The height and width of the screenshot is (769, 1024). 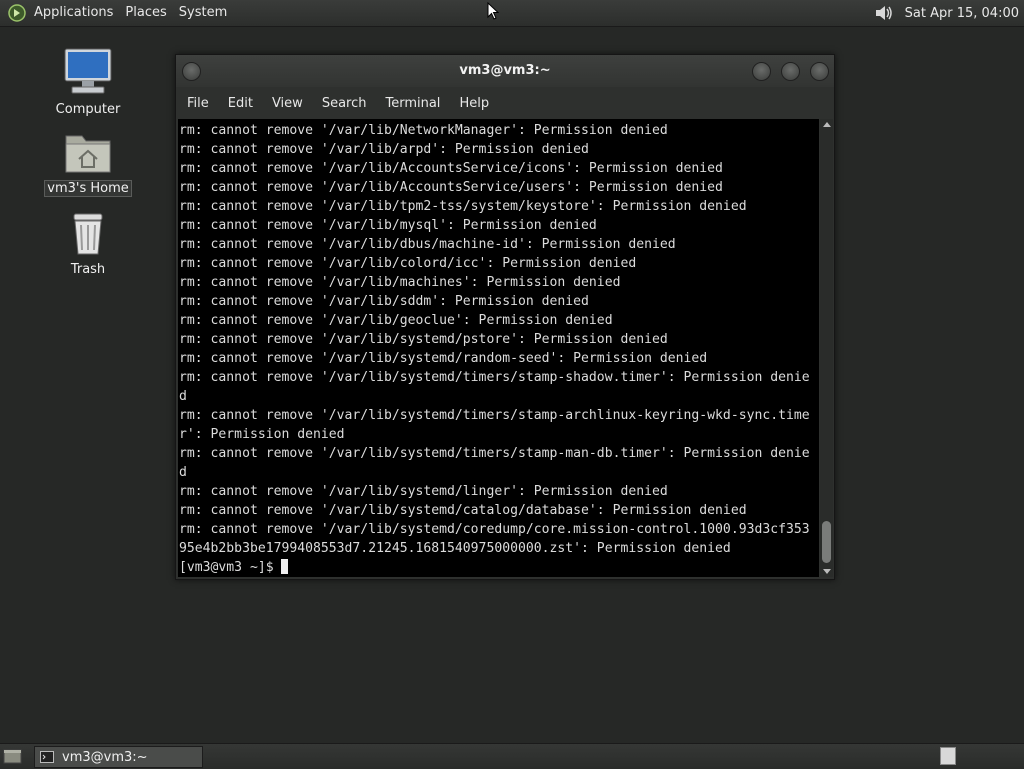 I want to click on menu-search: Search, so click(x=344, y=103).